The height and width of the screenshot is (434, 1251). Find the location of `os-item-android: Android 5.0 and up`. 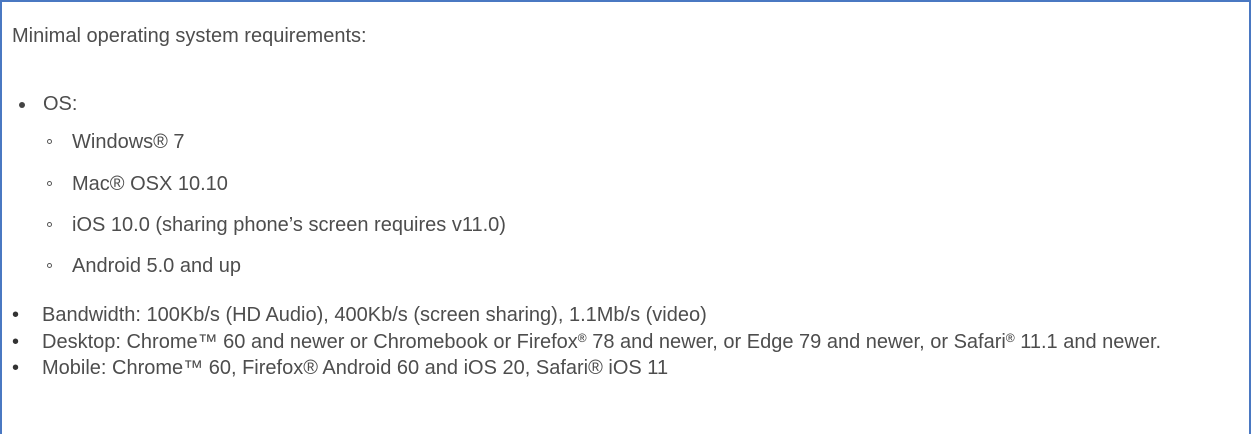

os-item-android: Android 5.0 and up is located at coordinates (157, 266).